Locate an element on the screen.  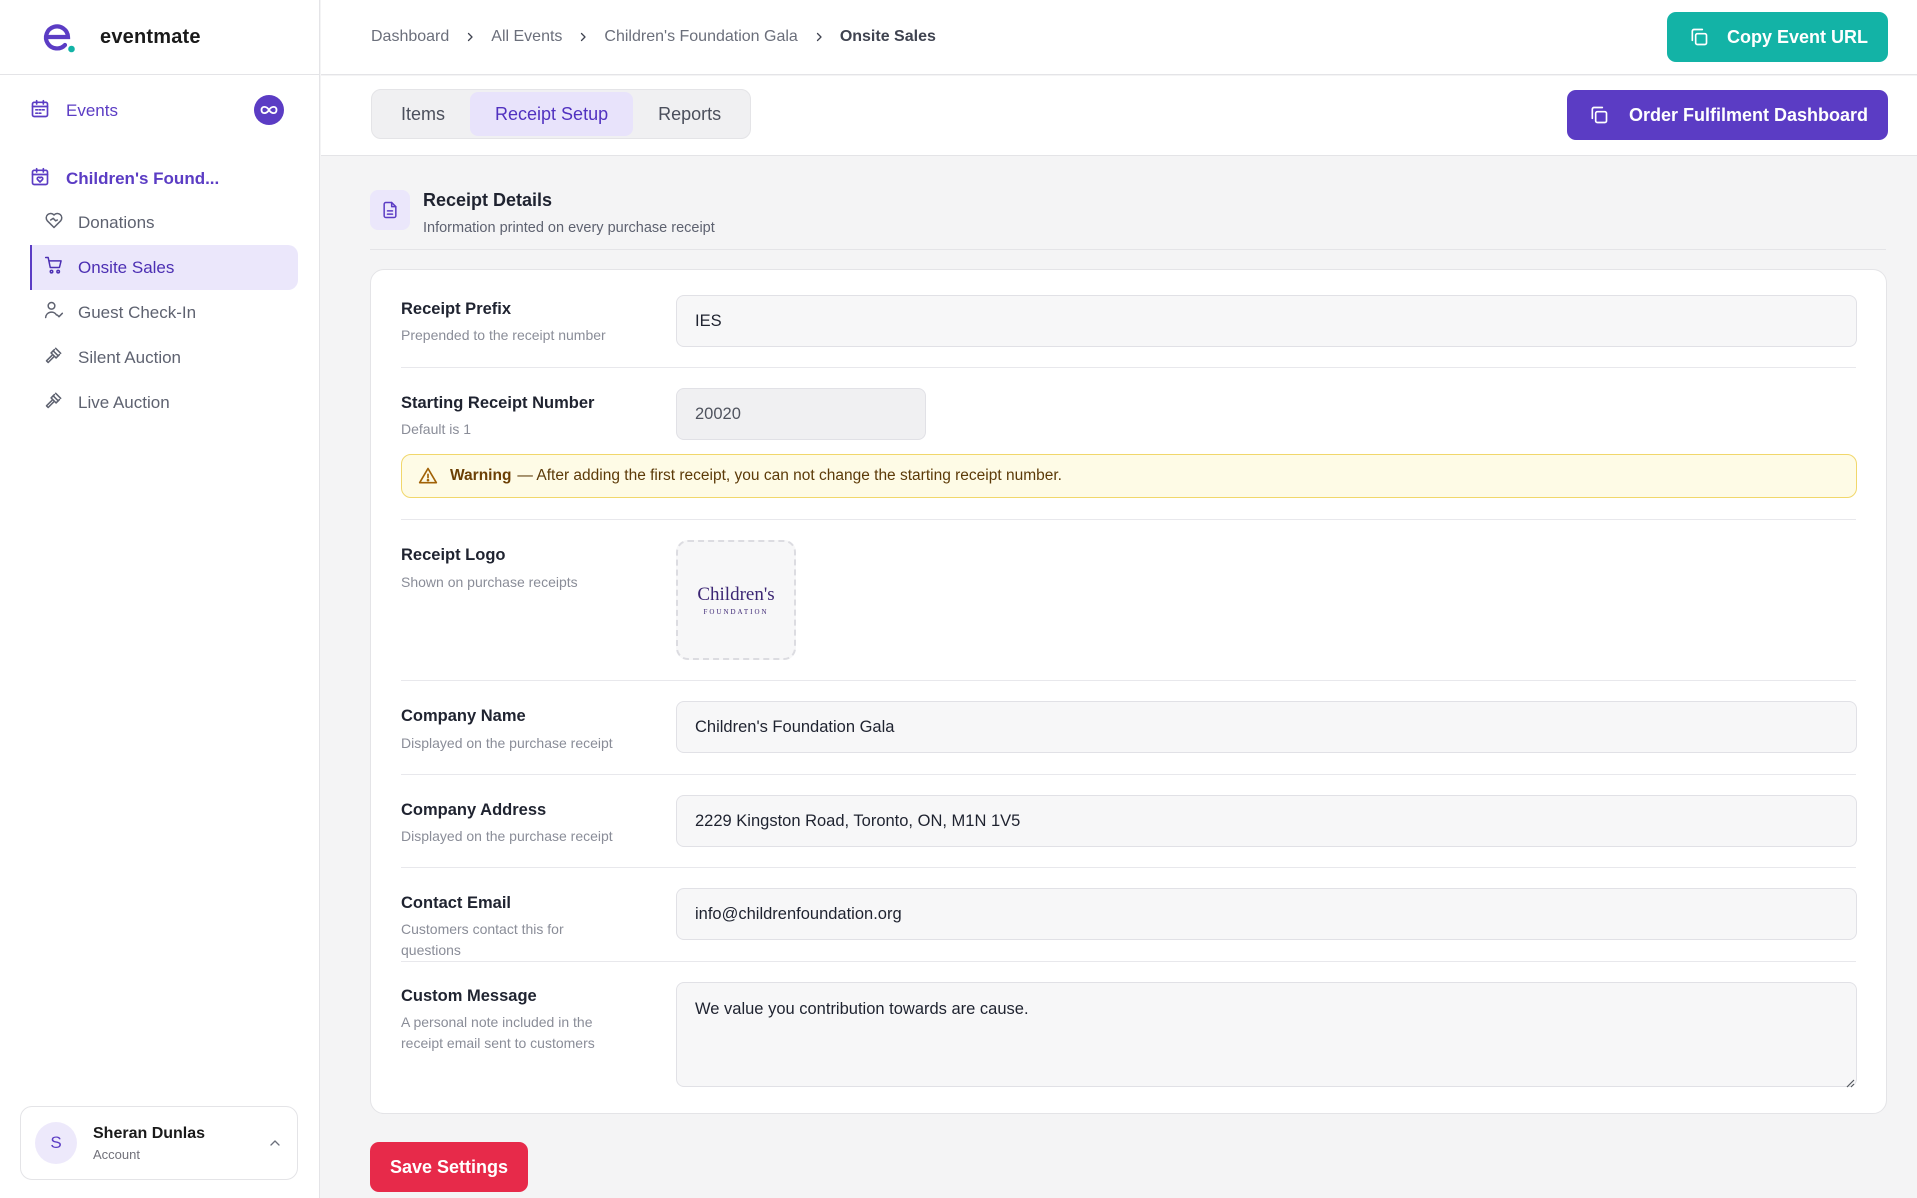
order-fulfilment-dashboard-button: Order Fulfilment Dashboard is located at coordinates (1727, 115).